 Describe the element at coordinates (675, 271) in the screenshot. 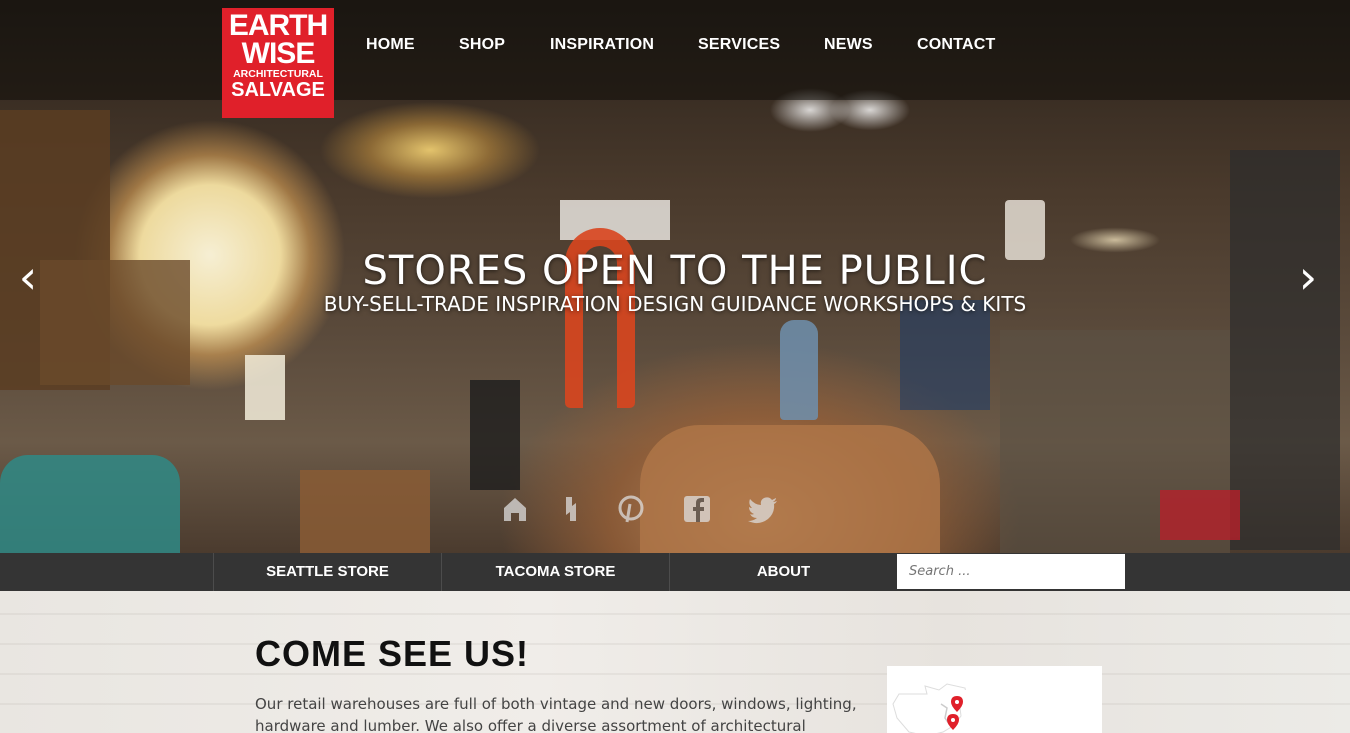

I see `hero-title: STORES OPEN TO THE PUBLIC` at that location.